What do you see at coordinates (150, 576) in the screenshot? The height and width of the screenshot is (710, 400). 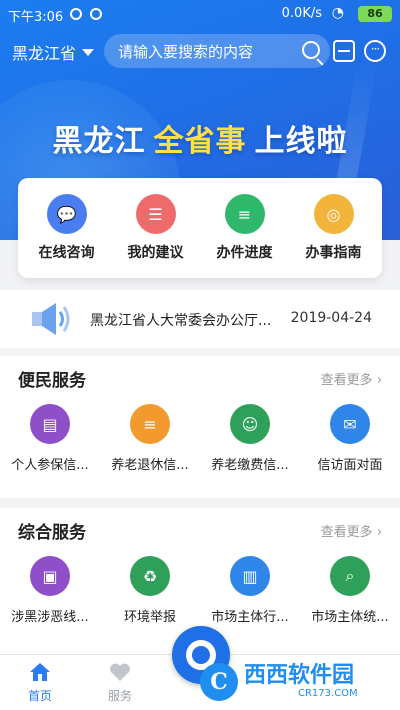 I see `recycle-icon: ♻` at bounding box center [150, 576].